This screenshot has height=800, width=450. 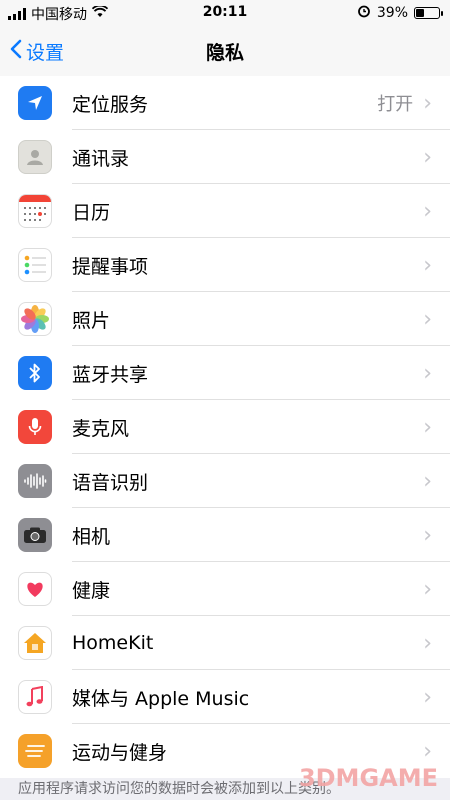 What do you see at coordinates (35, 211) in the screenshot?
I see `calendar-icon` at bounding box center [35, 211].